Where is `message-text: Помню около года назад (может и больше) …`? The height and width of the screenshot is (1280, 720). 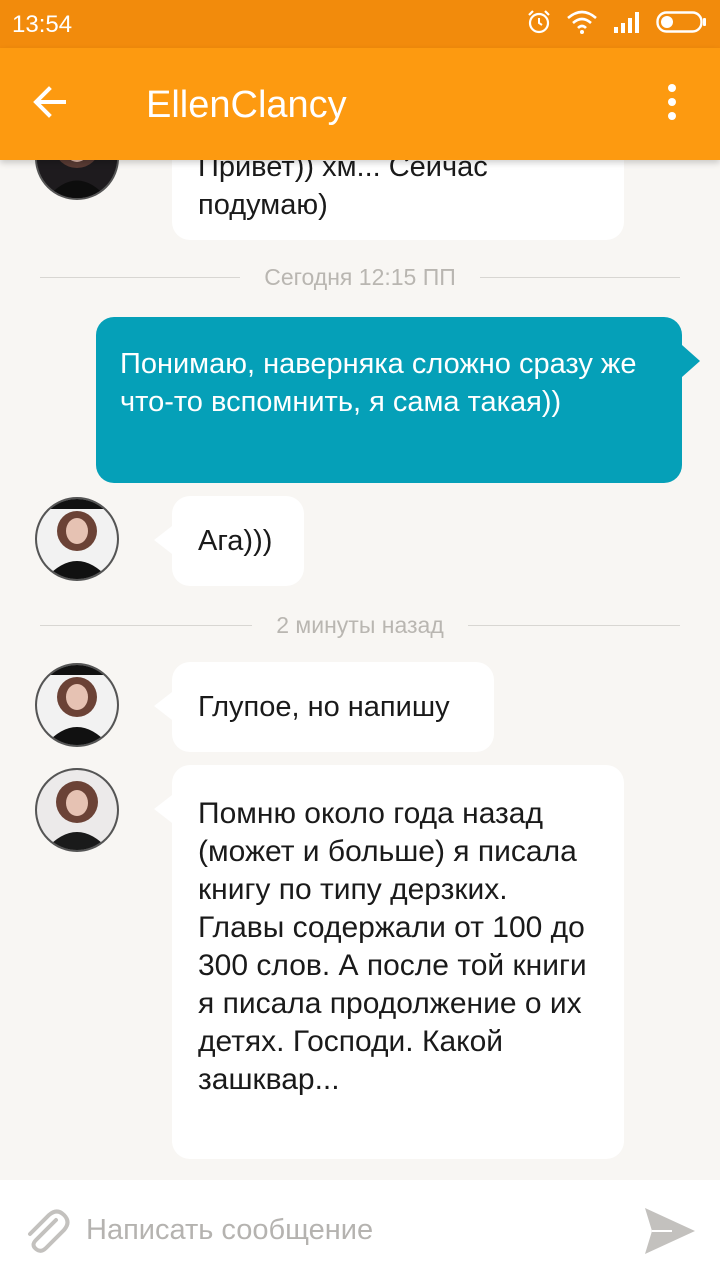
message-text: Помню около года назад (может и больше) … is located at coordinates (392, 946).